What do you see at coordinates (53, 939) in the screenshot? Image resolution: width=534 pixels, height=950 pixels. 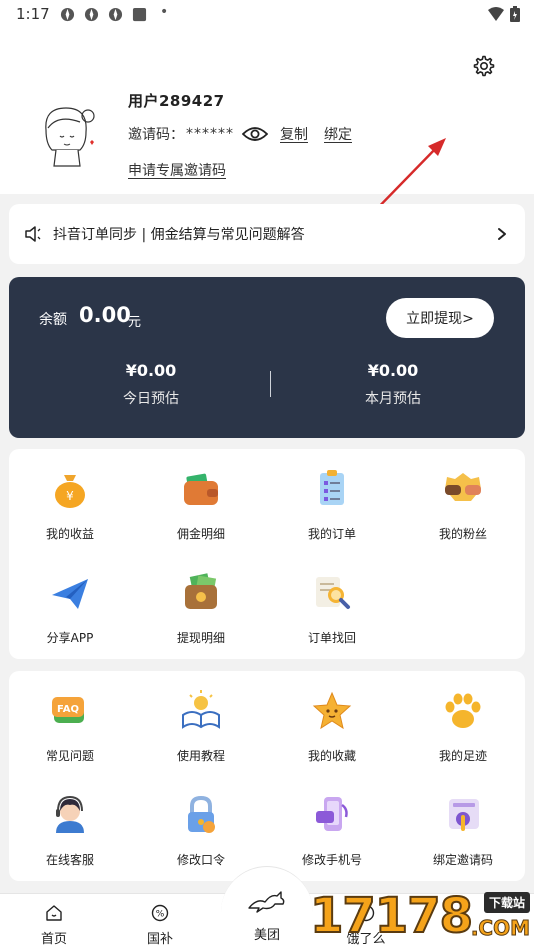 I see `nav-label: 首页` at bounding box center [53, 939].